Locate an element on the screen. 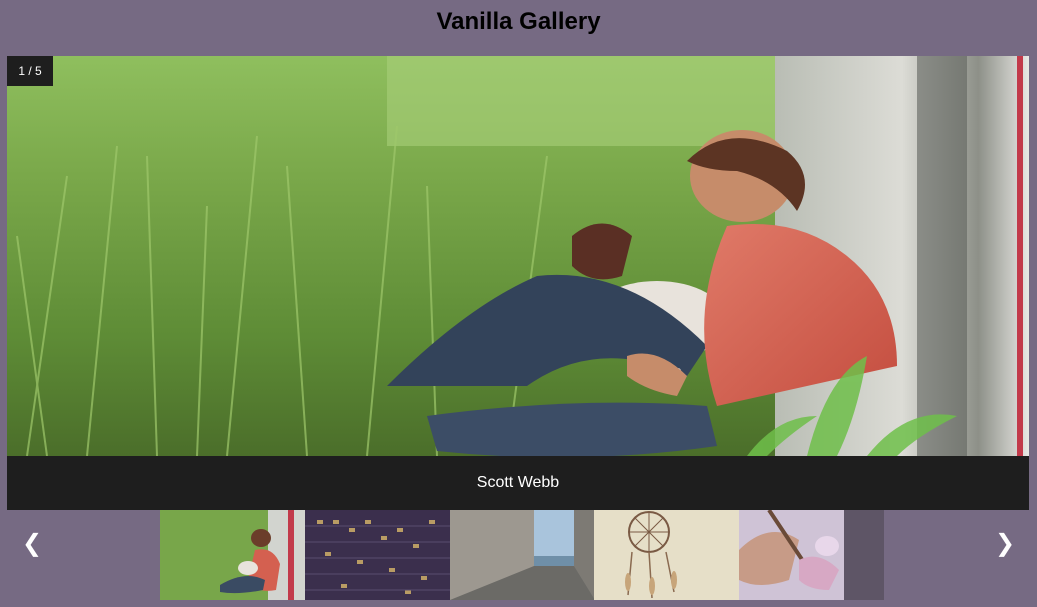  thumbnail-strip is located at coordinates (522, 555).